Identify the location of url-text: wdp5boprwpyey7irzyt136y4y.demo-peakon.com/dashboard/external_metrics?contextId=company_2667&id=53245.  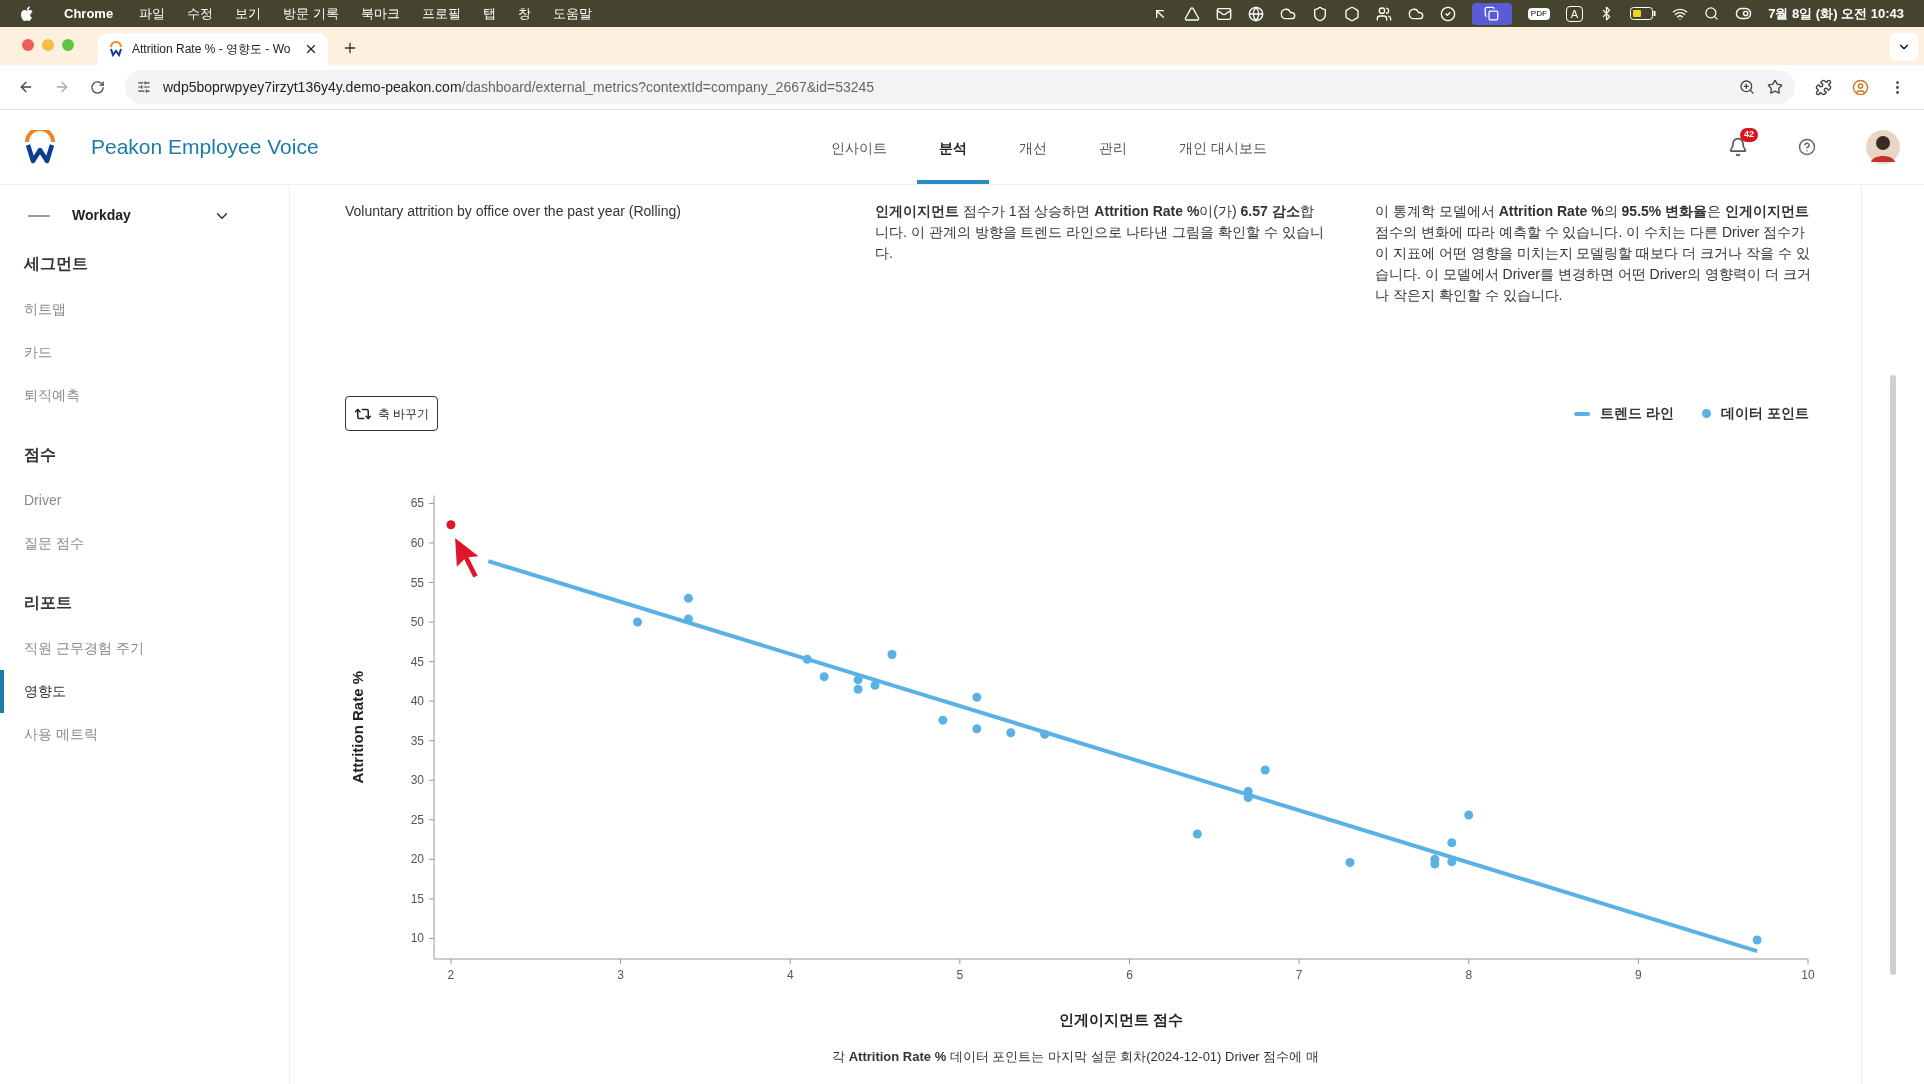
(519, 87).